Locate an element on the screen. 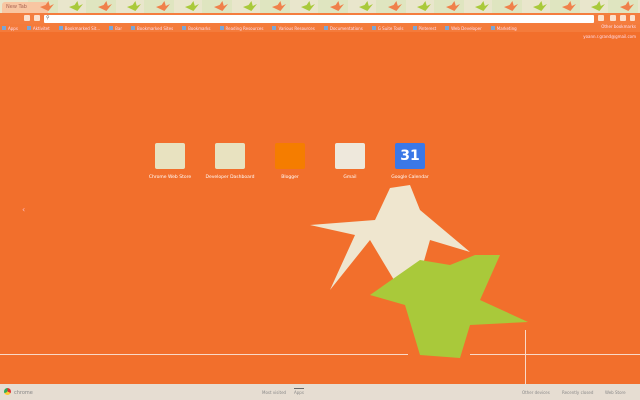 The width and height of the screenshot is (640, 400). other-devices-menu: Other devices is located at coordinates (536, 392).